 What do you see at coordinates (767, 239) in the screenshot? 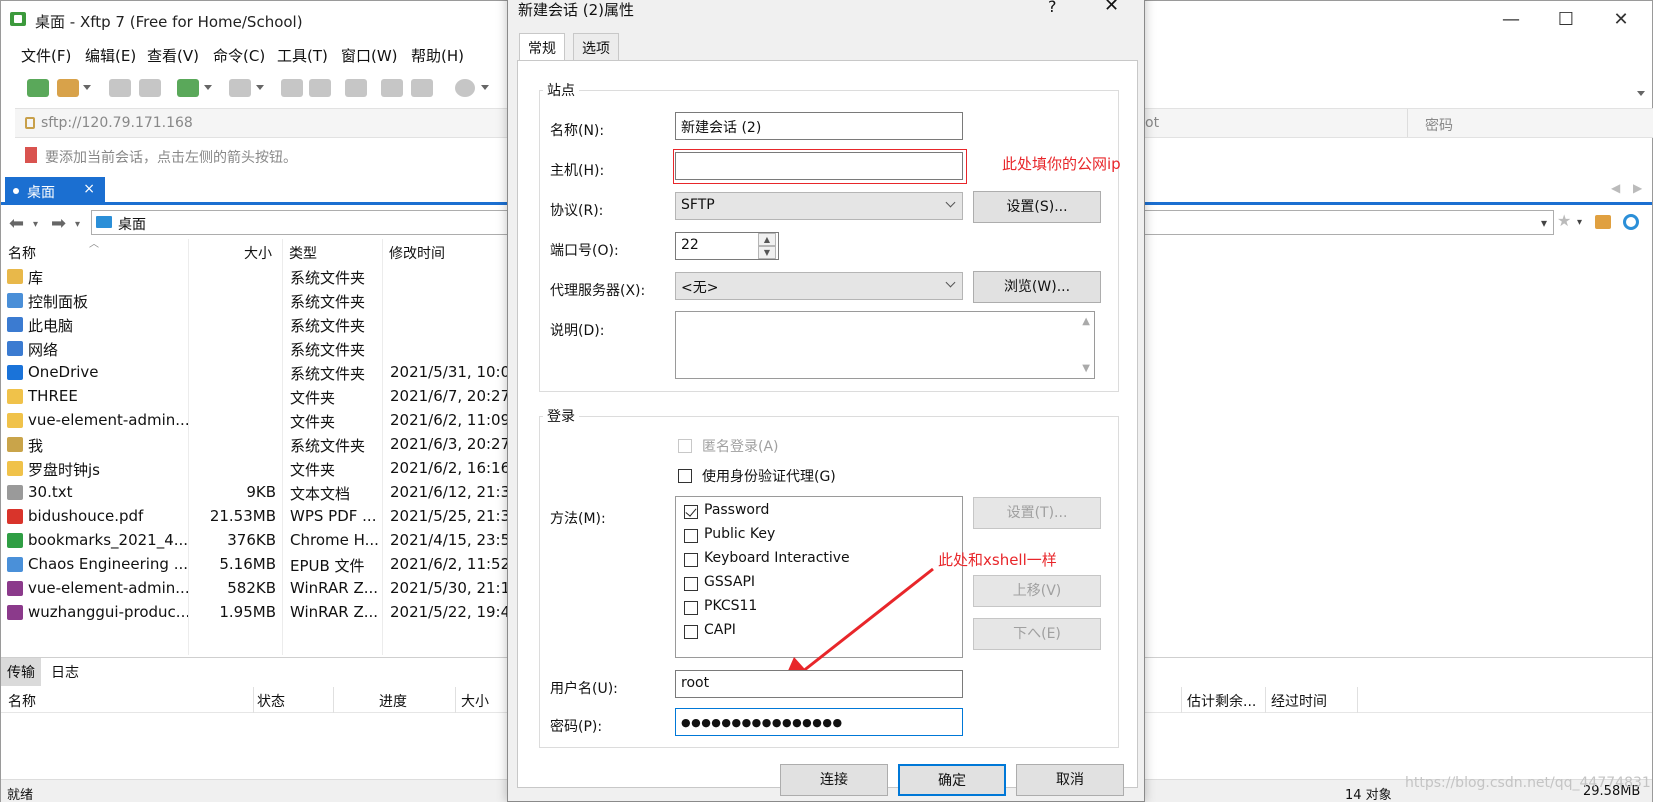
I see `port-up-icon: ▲` at bounding box center [767, 239].